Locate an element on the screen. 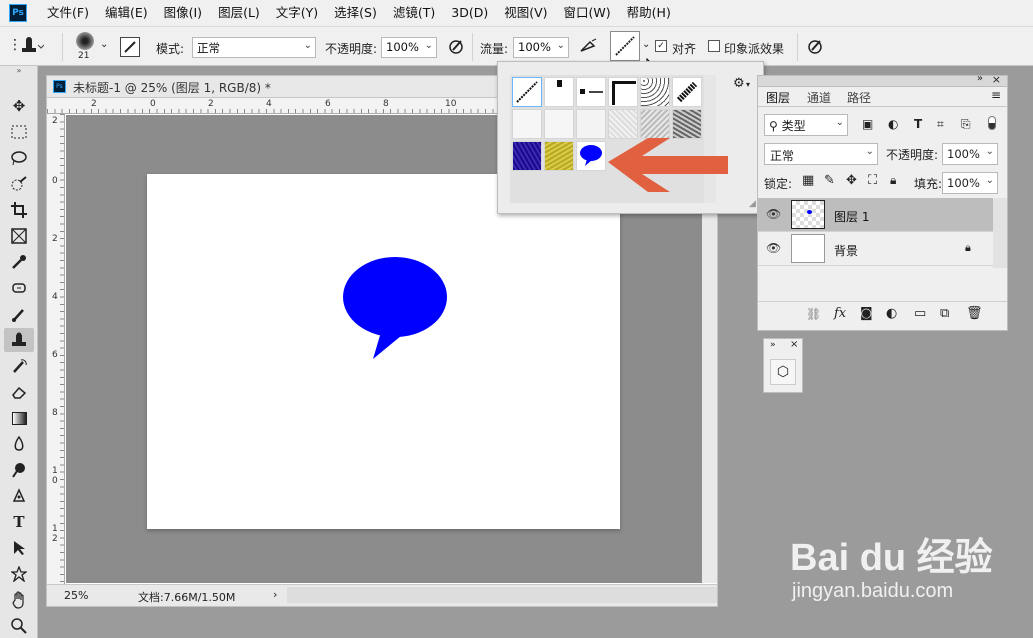  path-selection-tool-icon is located at coordinates (19, 548).